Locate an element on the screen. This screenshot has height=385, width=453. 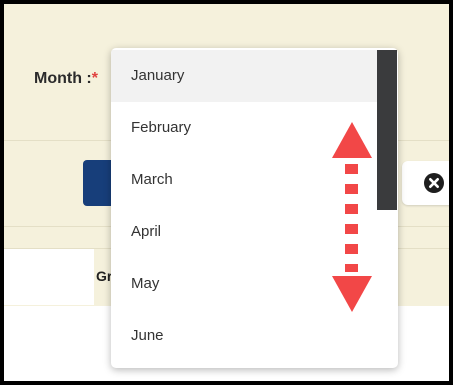
double-headed-arrow-icon is located at coordinates (352, 217).